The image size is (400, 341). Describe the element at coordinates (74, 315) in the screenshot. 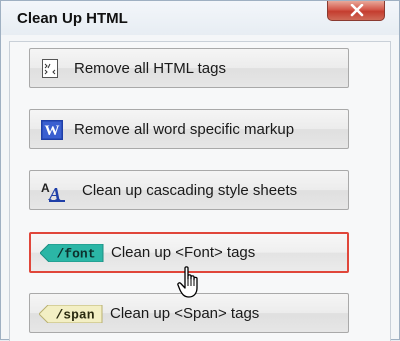

I see `span-tag-text: /span` at that location.